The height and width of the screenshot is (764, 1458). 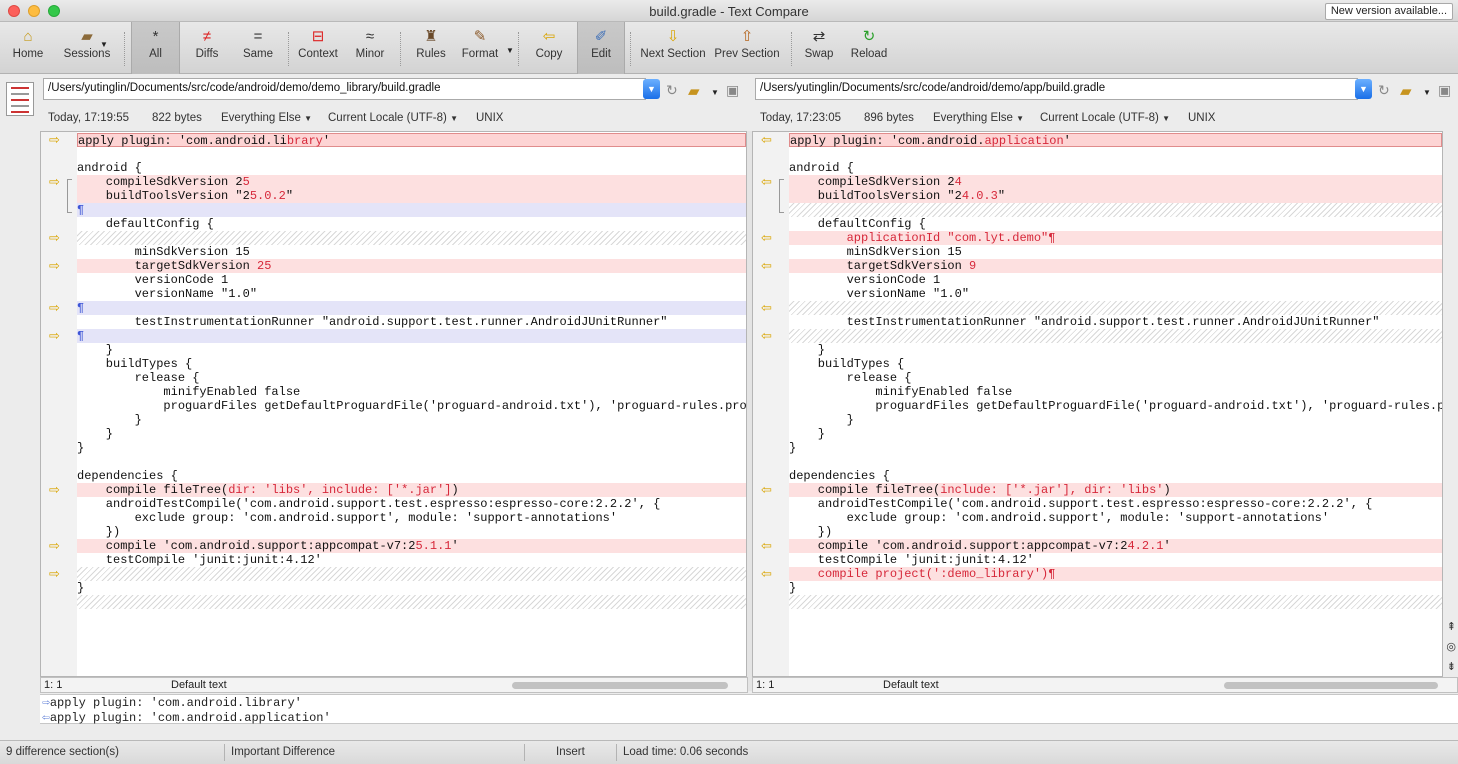 I want to click on left-reload-file-icon: ↻, so click(x=672, y=90).